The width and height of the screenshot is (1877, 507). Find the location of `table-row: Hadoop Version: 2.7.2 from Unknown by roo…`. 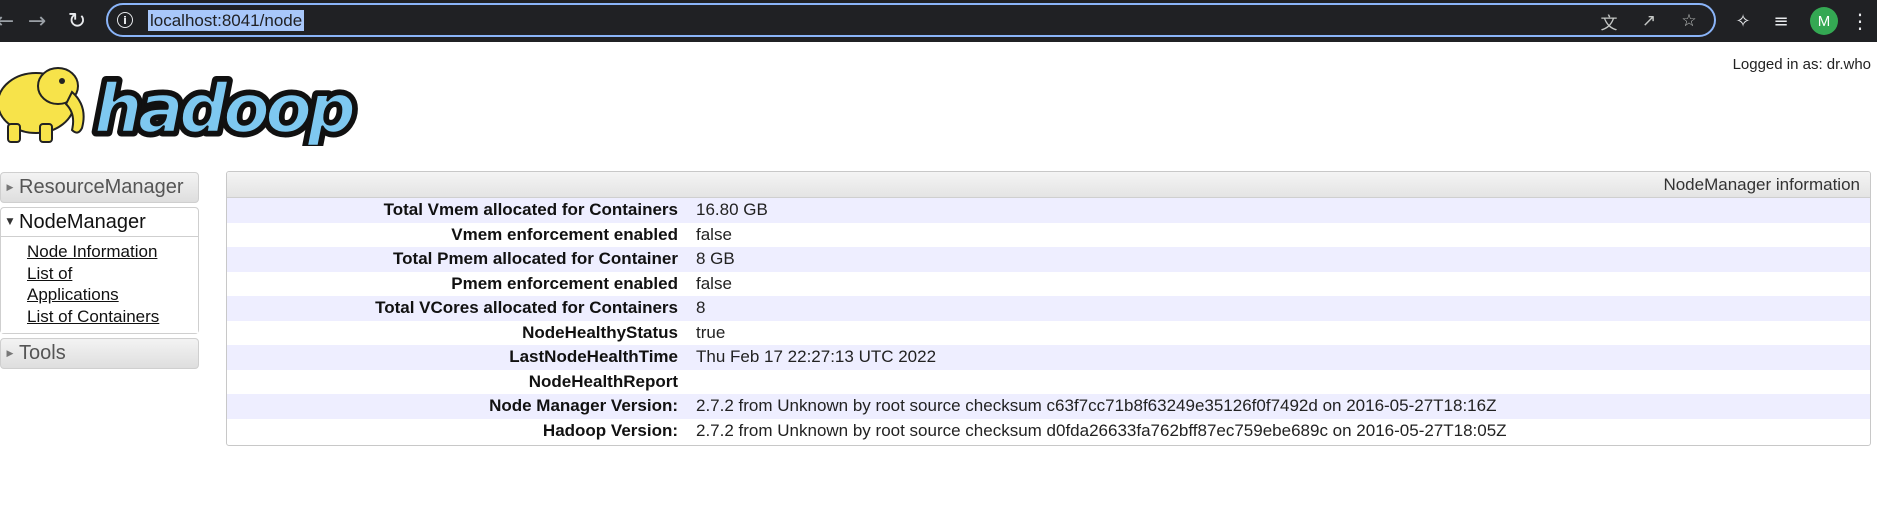

table-row: Hadoop Version: 2.7.2 from Unknown by roo… is located at coordinates (1048, 430).